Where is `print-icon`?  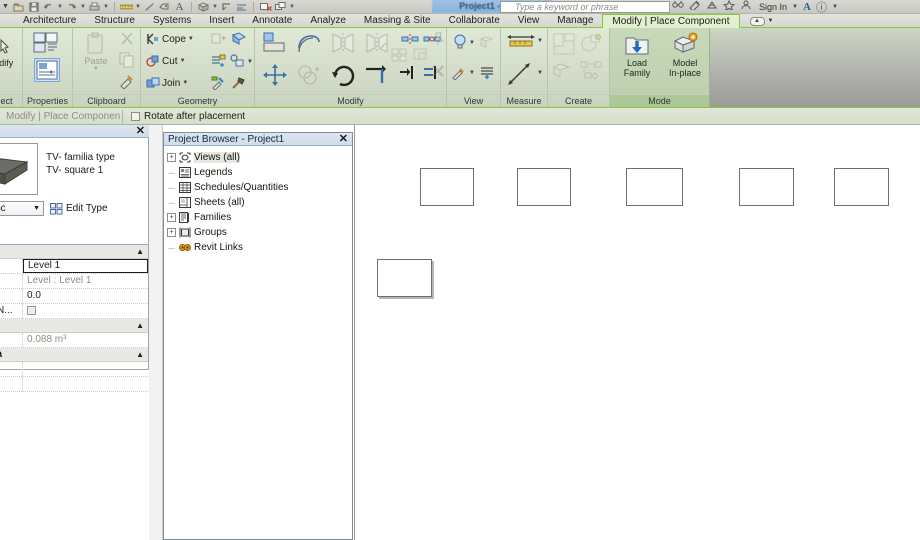 print-icon is located at coordinates (94, 7).